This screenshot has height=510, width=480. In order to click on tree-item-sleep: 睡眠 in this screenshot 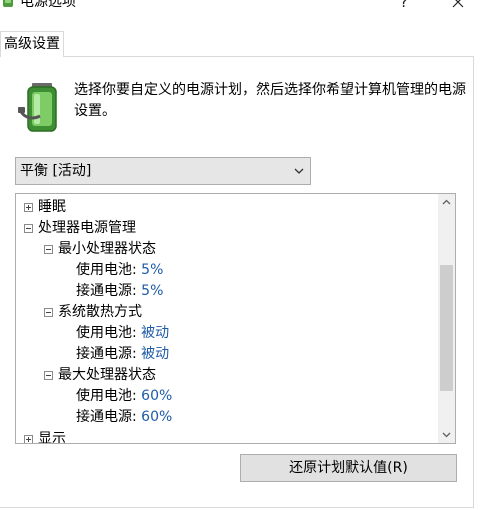, I will do `click(52, 207)`.